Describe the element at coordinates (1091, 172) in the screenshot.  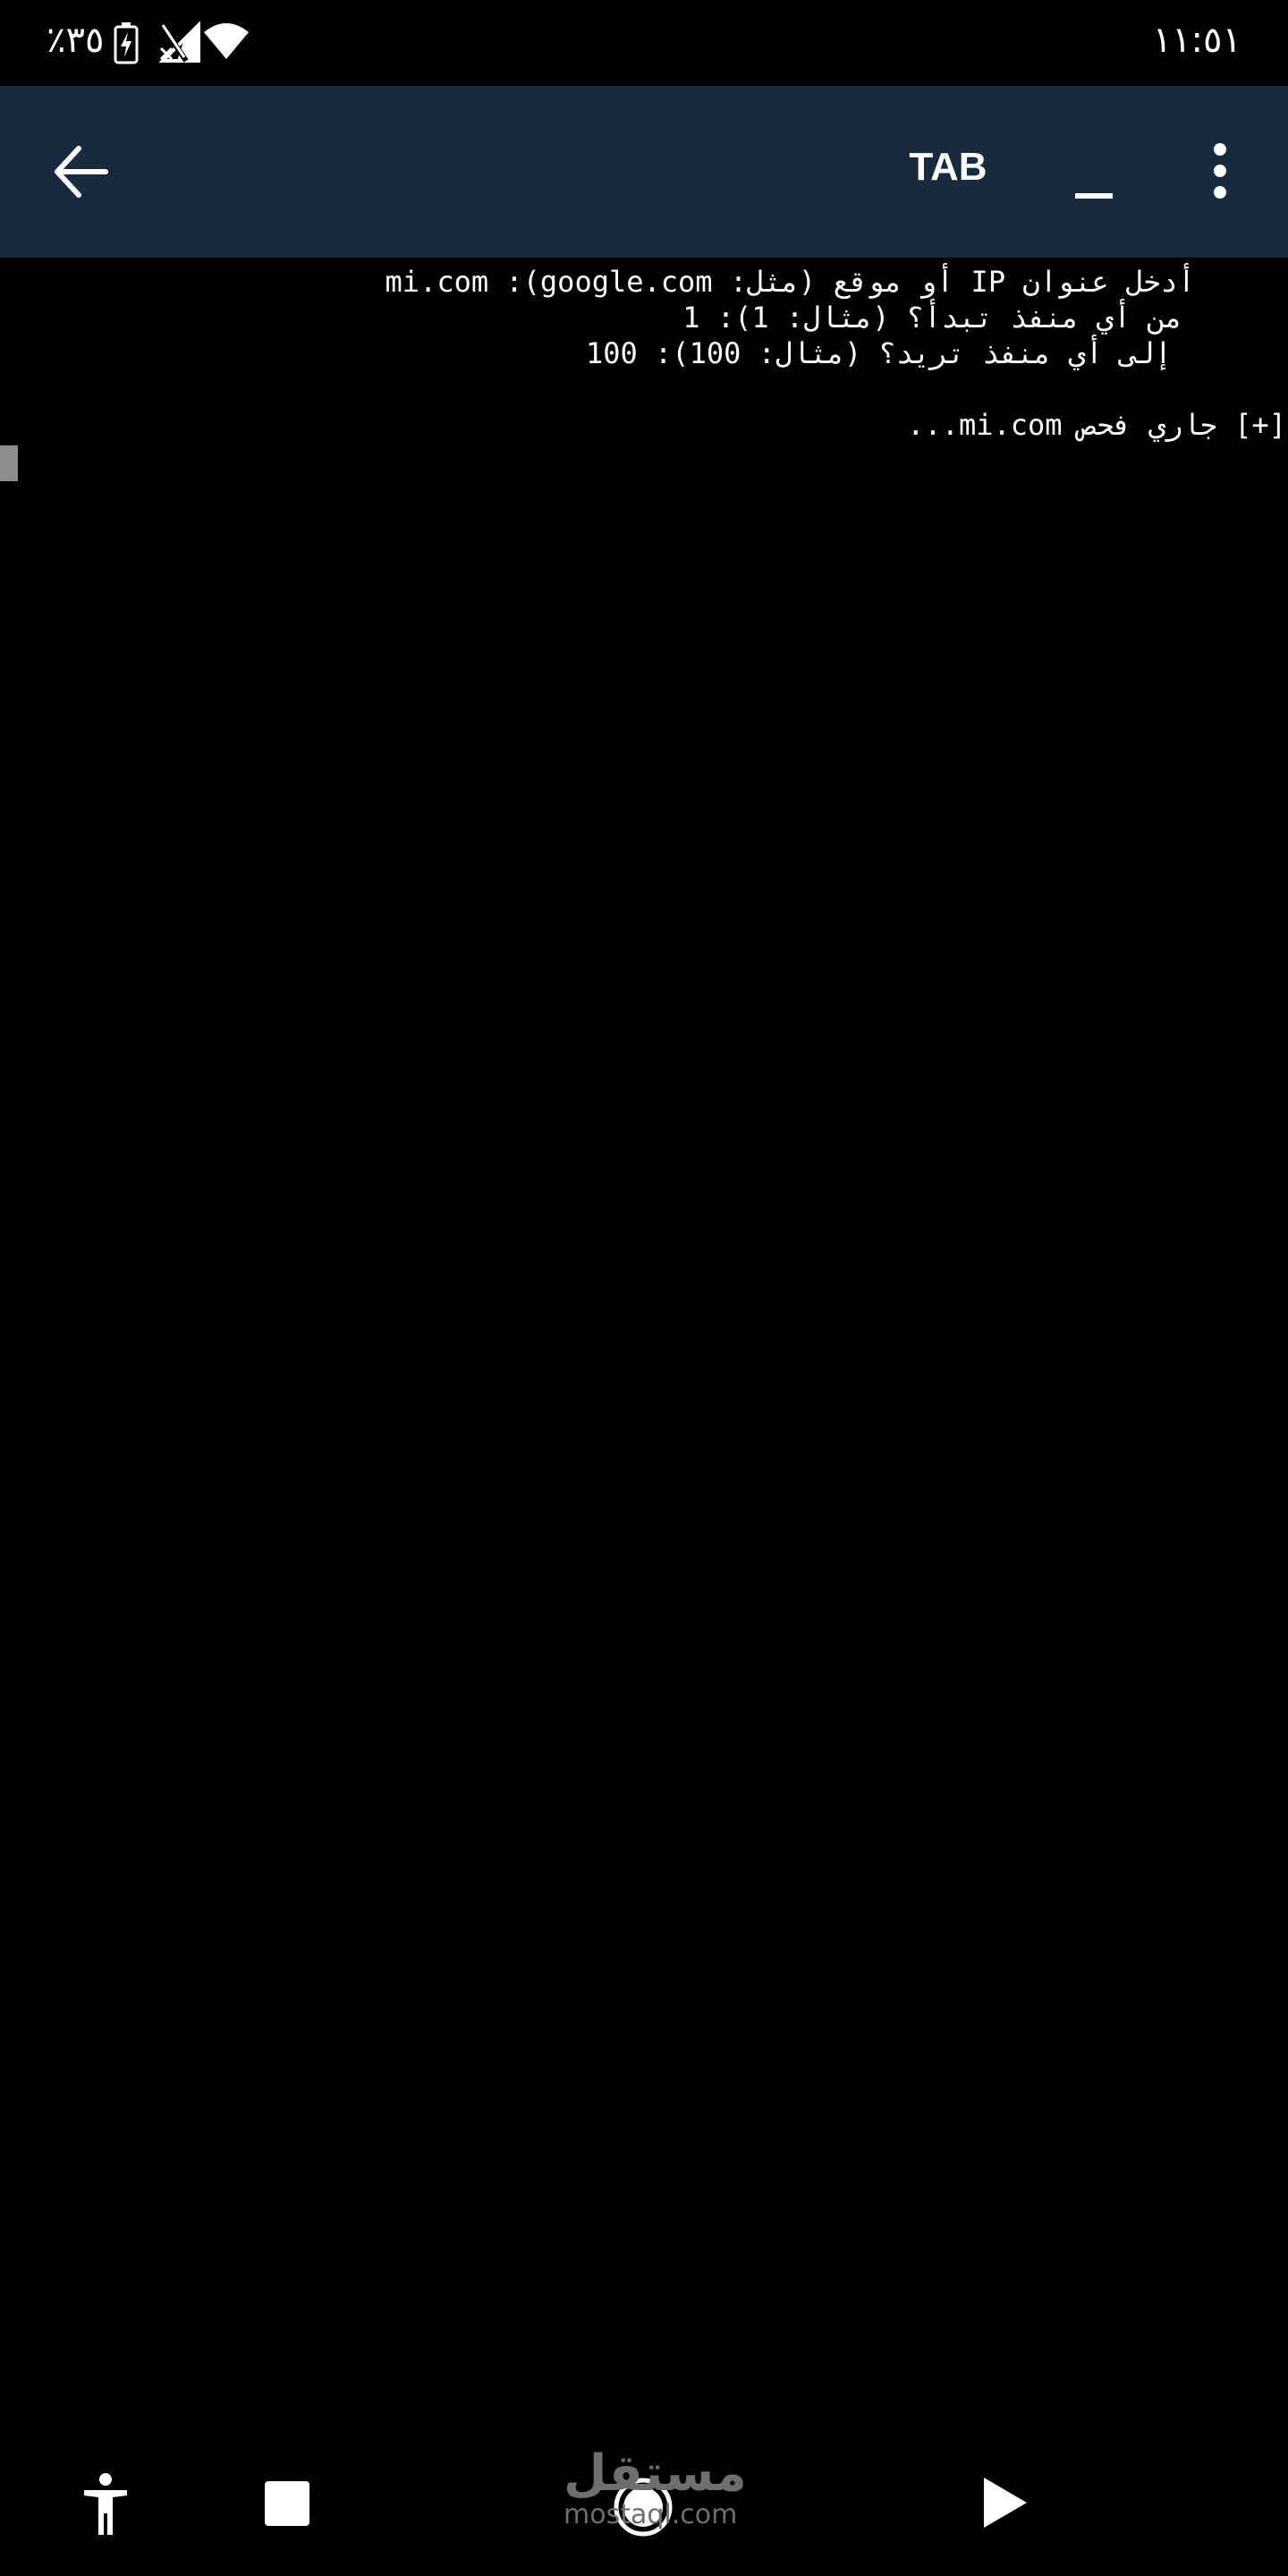
I see `minimize-button` at that location.